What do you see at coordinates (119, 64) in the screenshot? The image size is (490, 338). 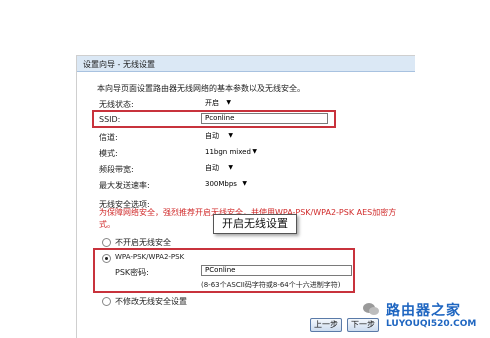 I see `window-title: 设置向导 - 无线设置` at bounding box center [119, 64].